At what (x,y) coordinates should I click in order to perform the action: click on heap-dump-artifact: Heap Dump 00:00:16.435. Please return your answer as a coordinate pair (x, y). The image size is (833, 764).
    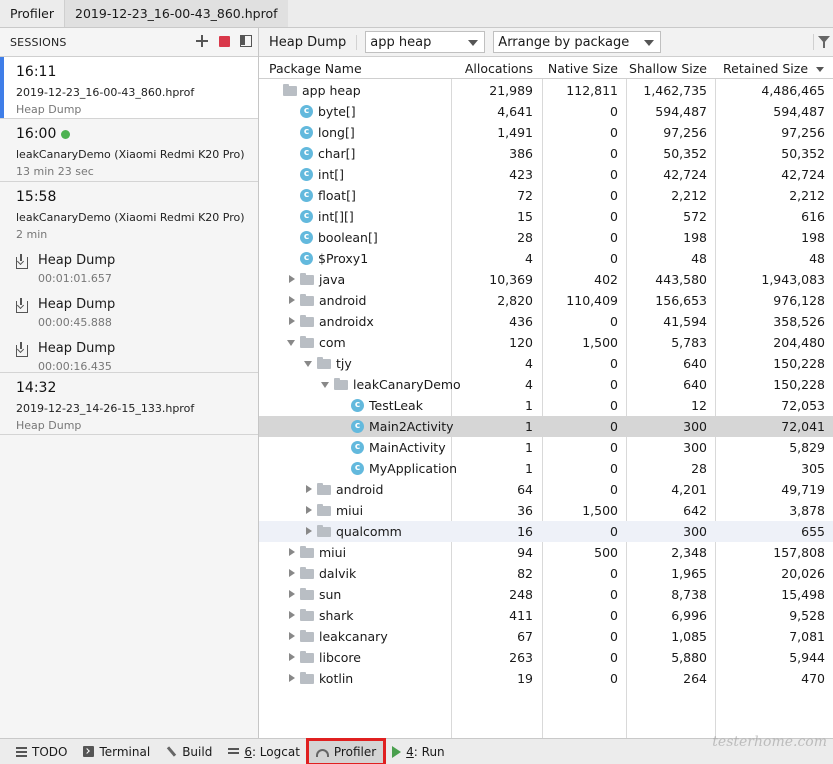
    Looking at the image, I should click on (132, 355).